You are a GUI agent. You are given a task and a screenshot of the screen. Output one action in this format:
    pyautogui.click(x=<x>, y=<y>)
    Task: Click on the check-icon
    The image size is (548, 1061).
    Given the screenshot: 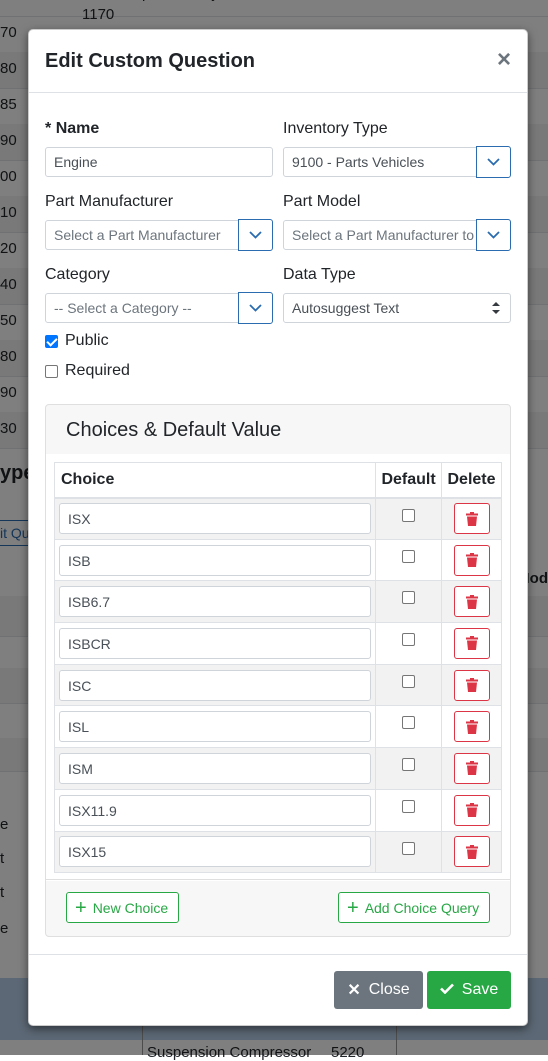 What is the action you would take?
    pyautogui.click(x=446, y=990)
    